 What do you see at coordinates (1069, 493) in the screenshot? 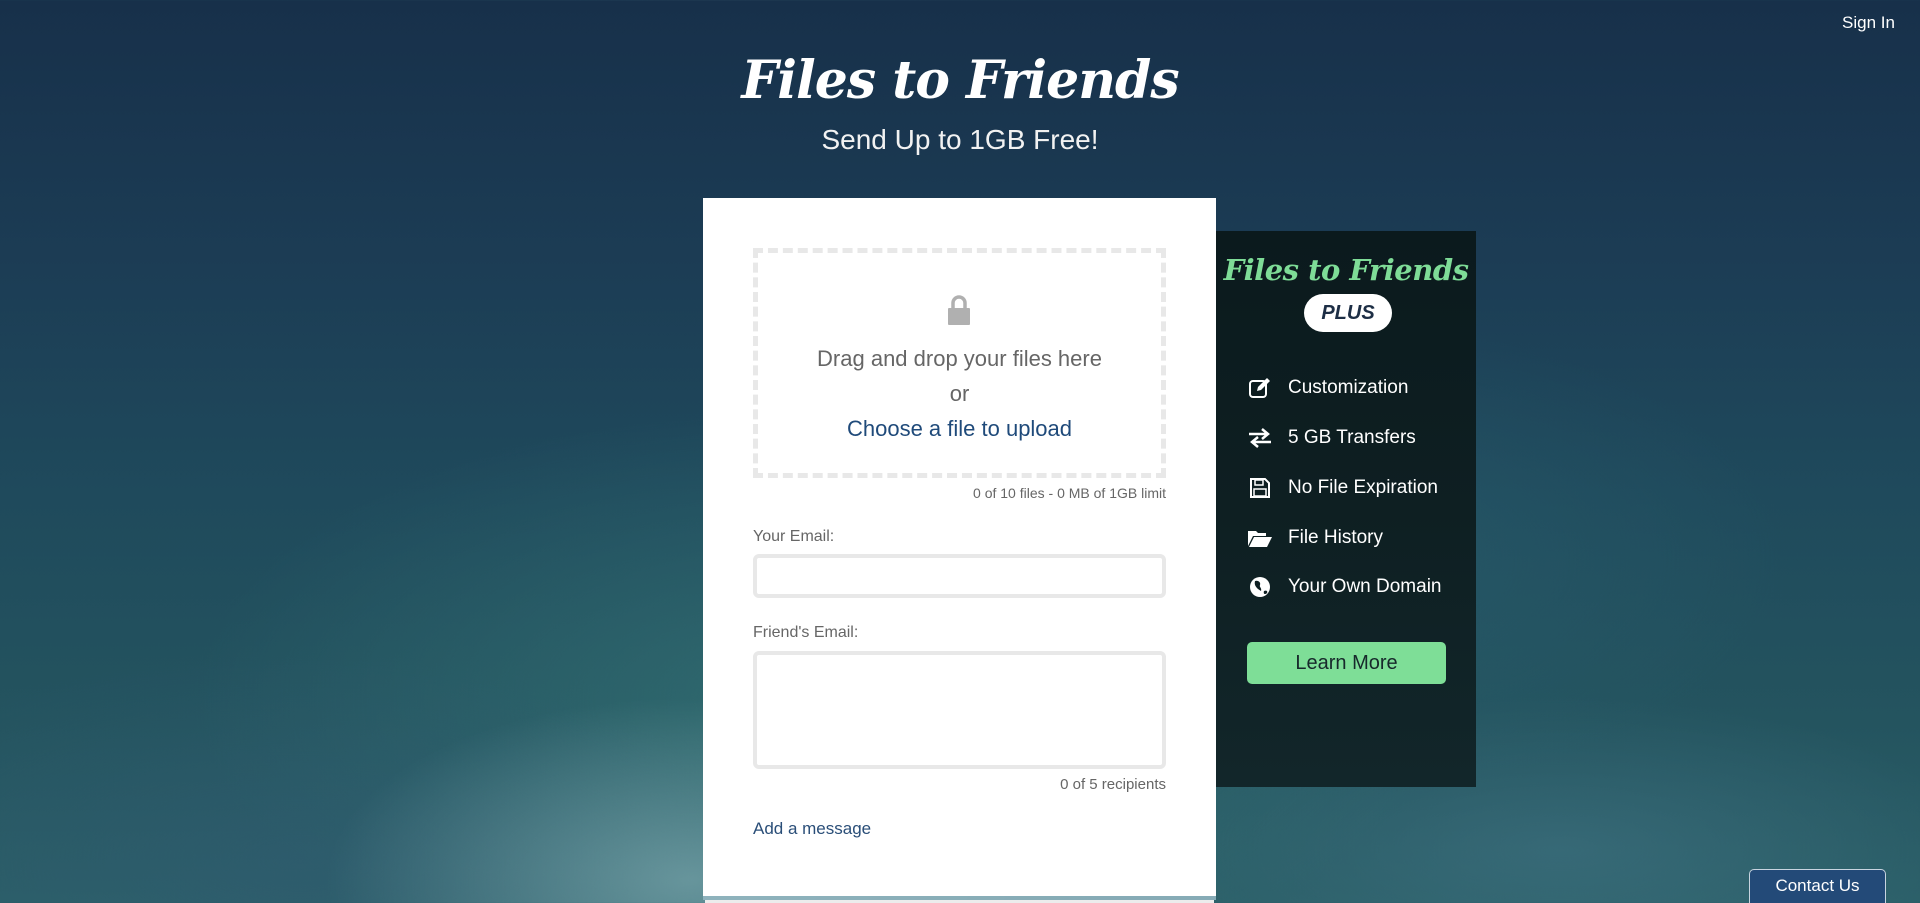
I see `file-limit-status: 0 of 10 files - 0 MB of 1GB limit` at bounding box center [1069, 493].